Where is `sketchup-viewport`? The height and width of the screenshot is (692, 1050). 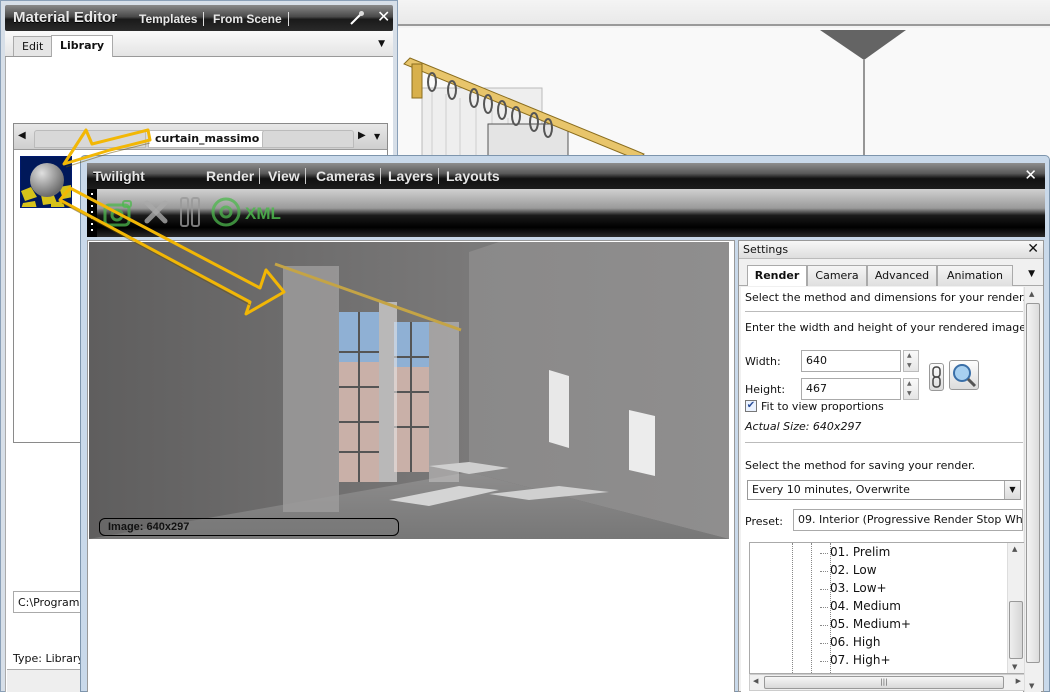
sketchup-viewport is located at coordinates (724, 98).